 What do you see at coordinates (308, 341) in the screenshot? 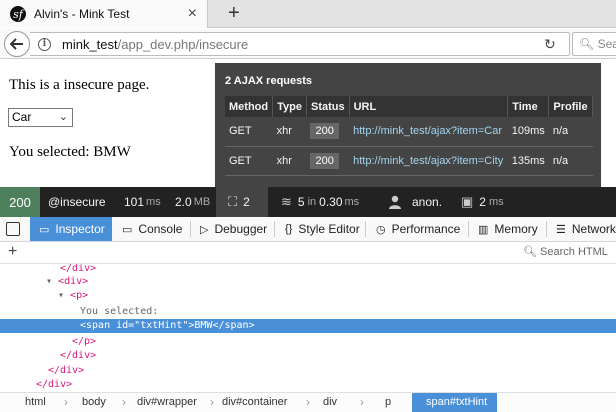
I see `markup-line: </p>` at bounding box center [308, 341].